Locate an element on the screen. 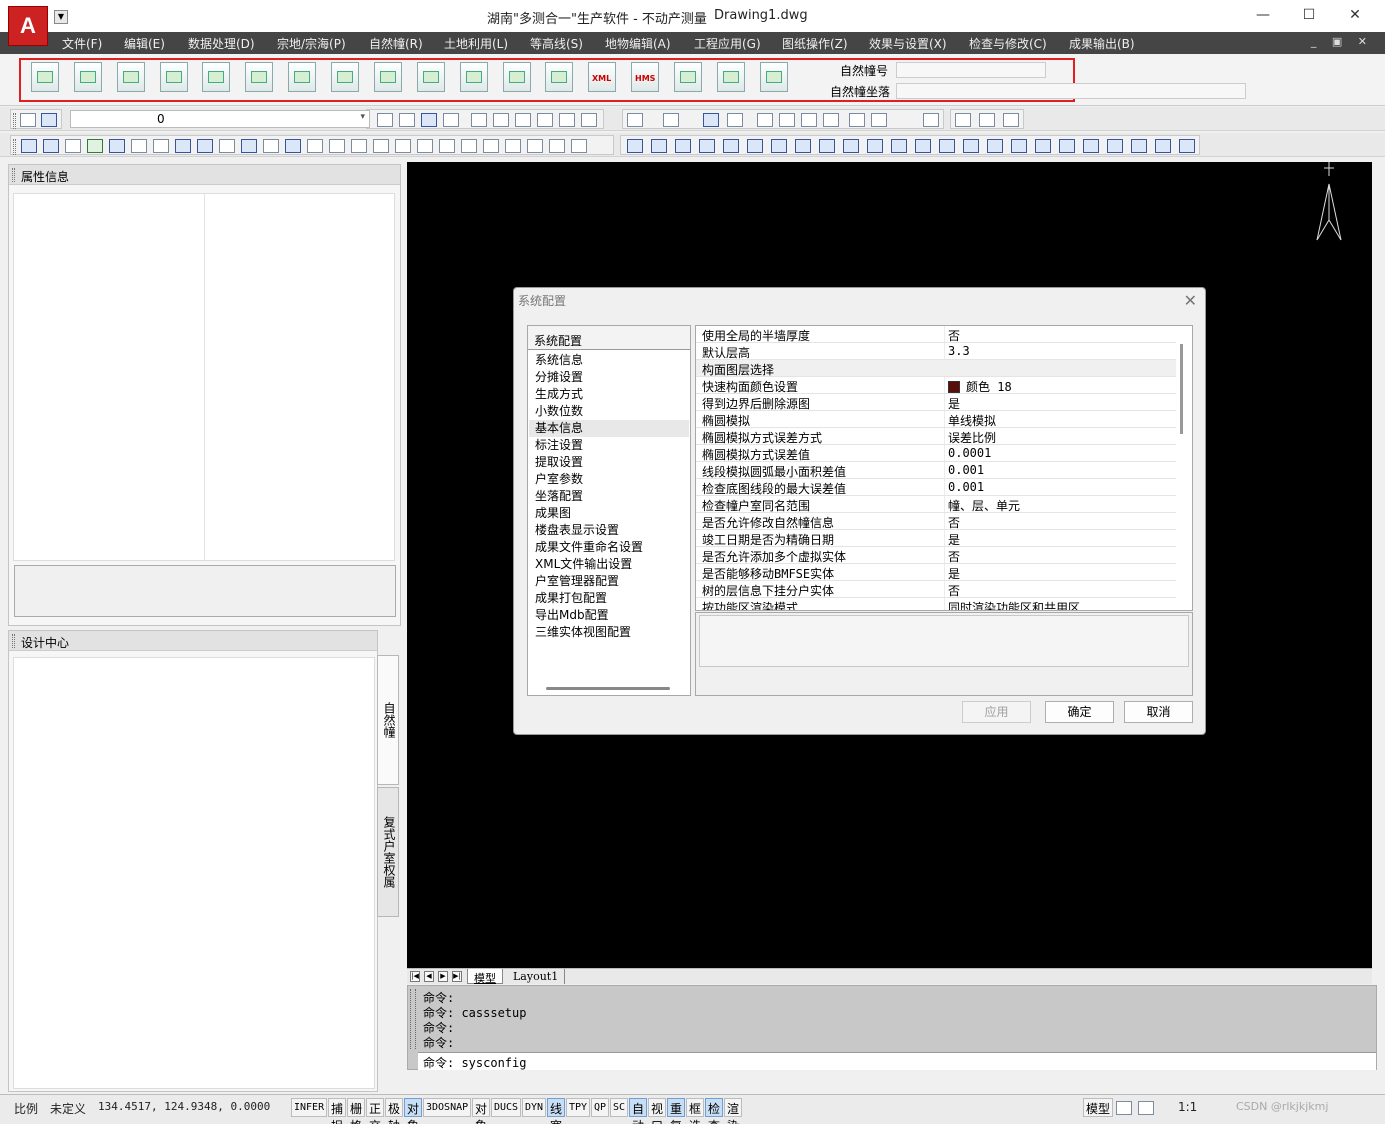  arc-3pt-icon is located at coordinates (1043, 146).